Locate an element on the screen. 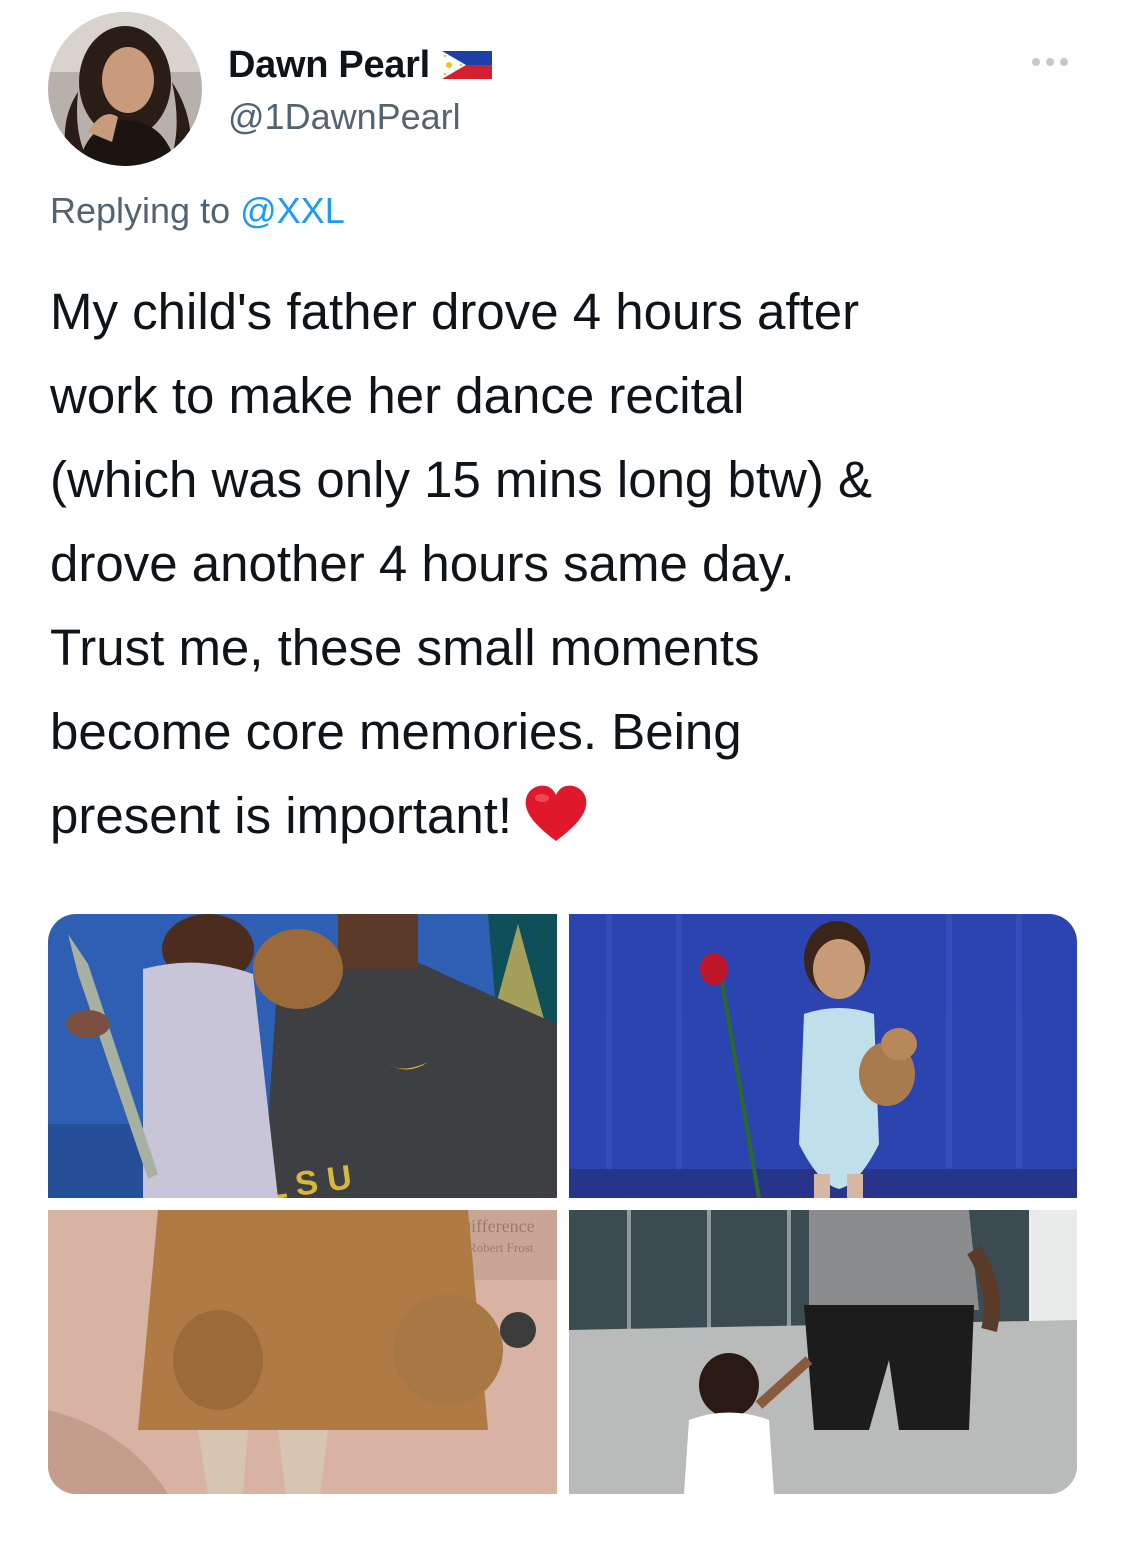 The width and height of the screenshot is (1125, 1549). replying-to-label: Replying to is located at coordinates (140, 210).